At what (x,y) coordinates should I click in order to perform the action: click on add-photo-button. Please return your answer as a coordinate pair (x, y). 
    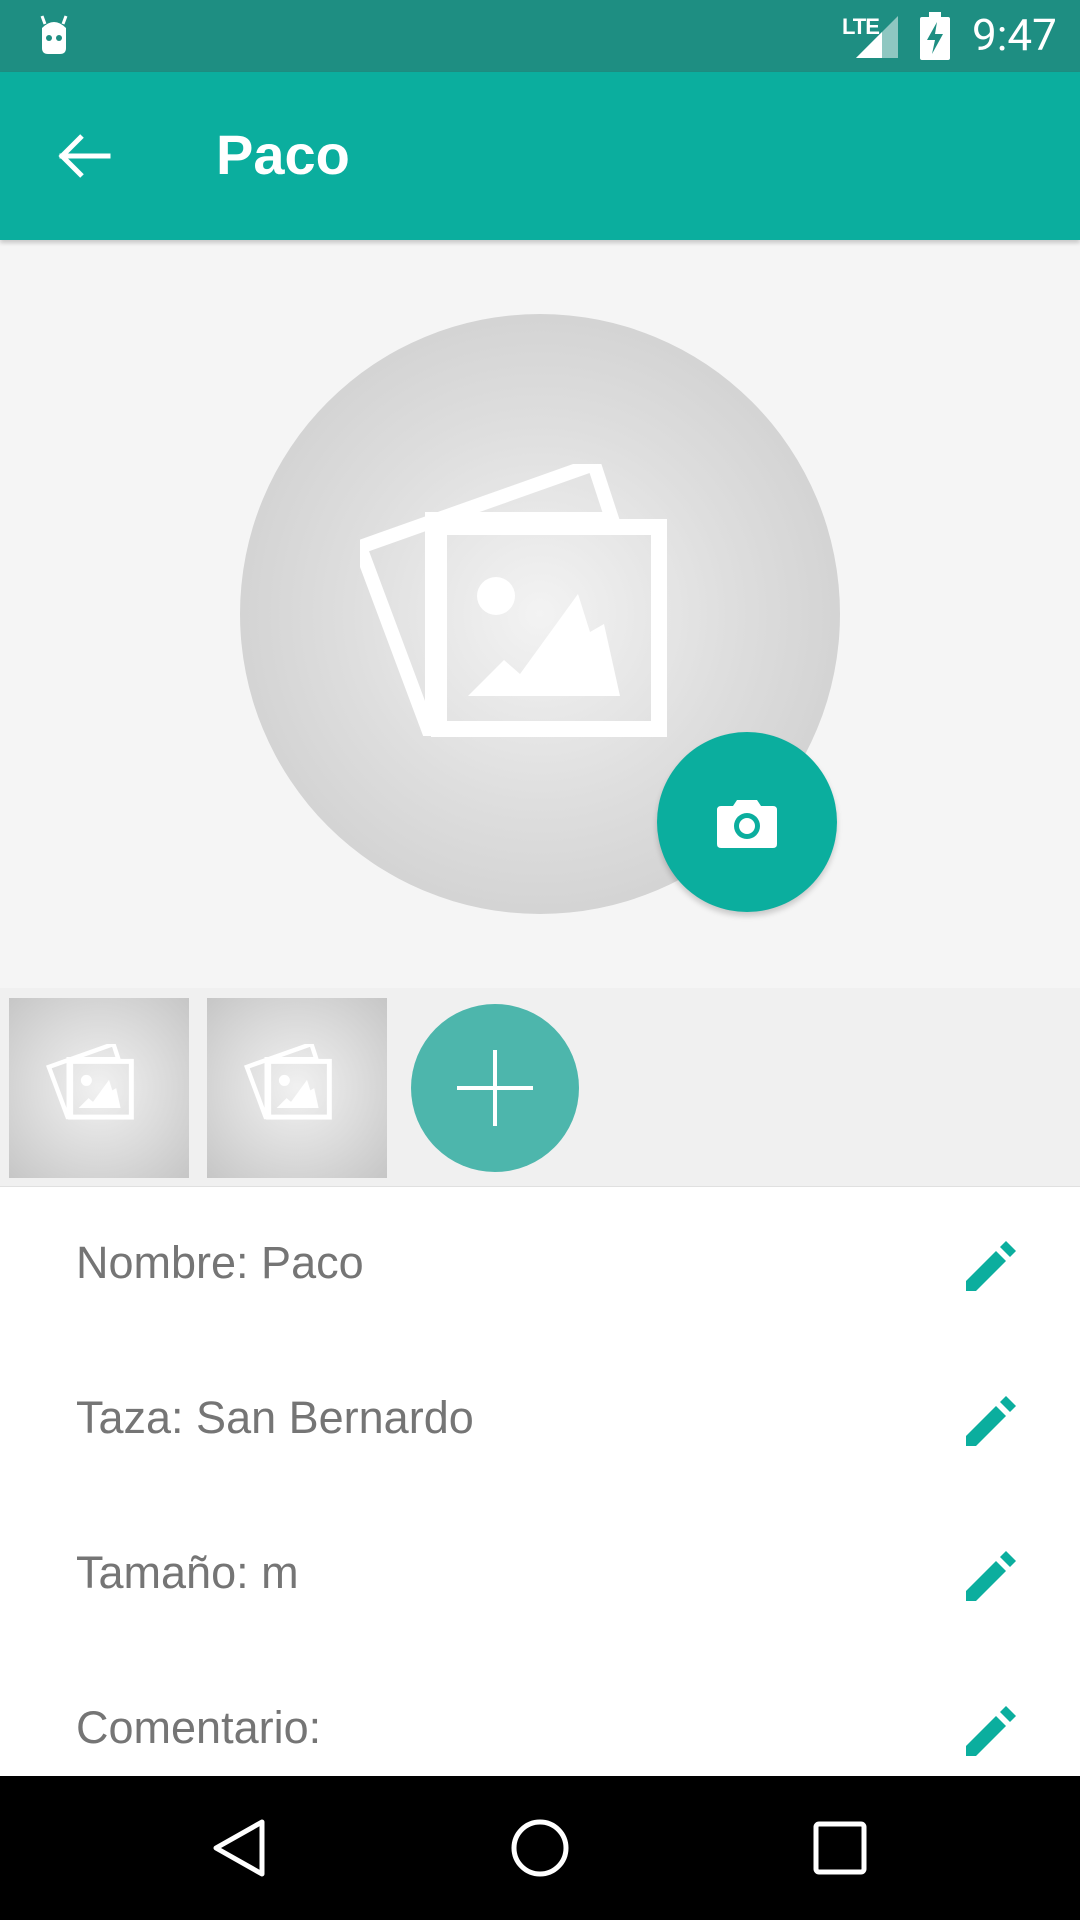
    Looking at the image, I should click on (495, 1088).